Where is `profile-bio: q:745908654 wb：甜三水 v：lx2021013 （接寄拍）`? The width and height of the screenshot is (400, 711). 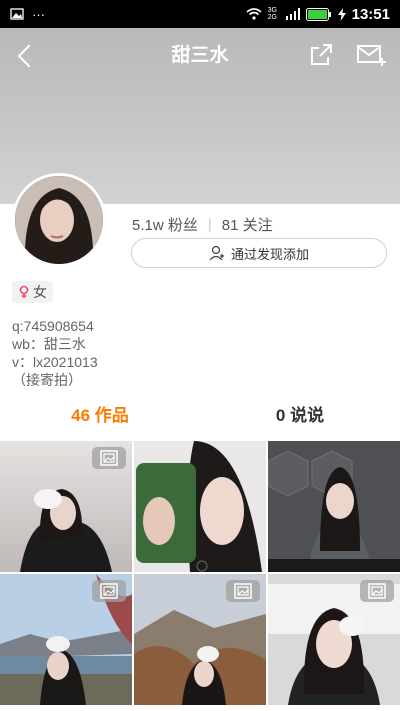
profile-bio: q:745908654 wb：甜三水 v：lx2021013 （接寄拍） is located at coordinates (55, 353).